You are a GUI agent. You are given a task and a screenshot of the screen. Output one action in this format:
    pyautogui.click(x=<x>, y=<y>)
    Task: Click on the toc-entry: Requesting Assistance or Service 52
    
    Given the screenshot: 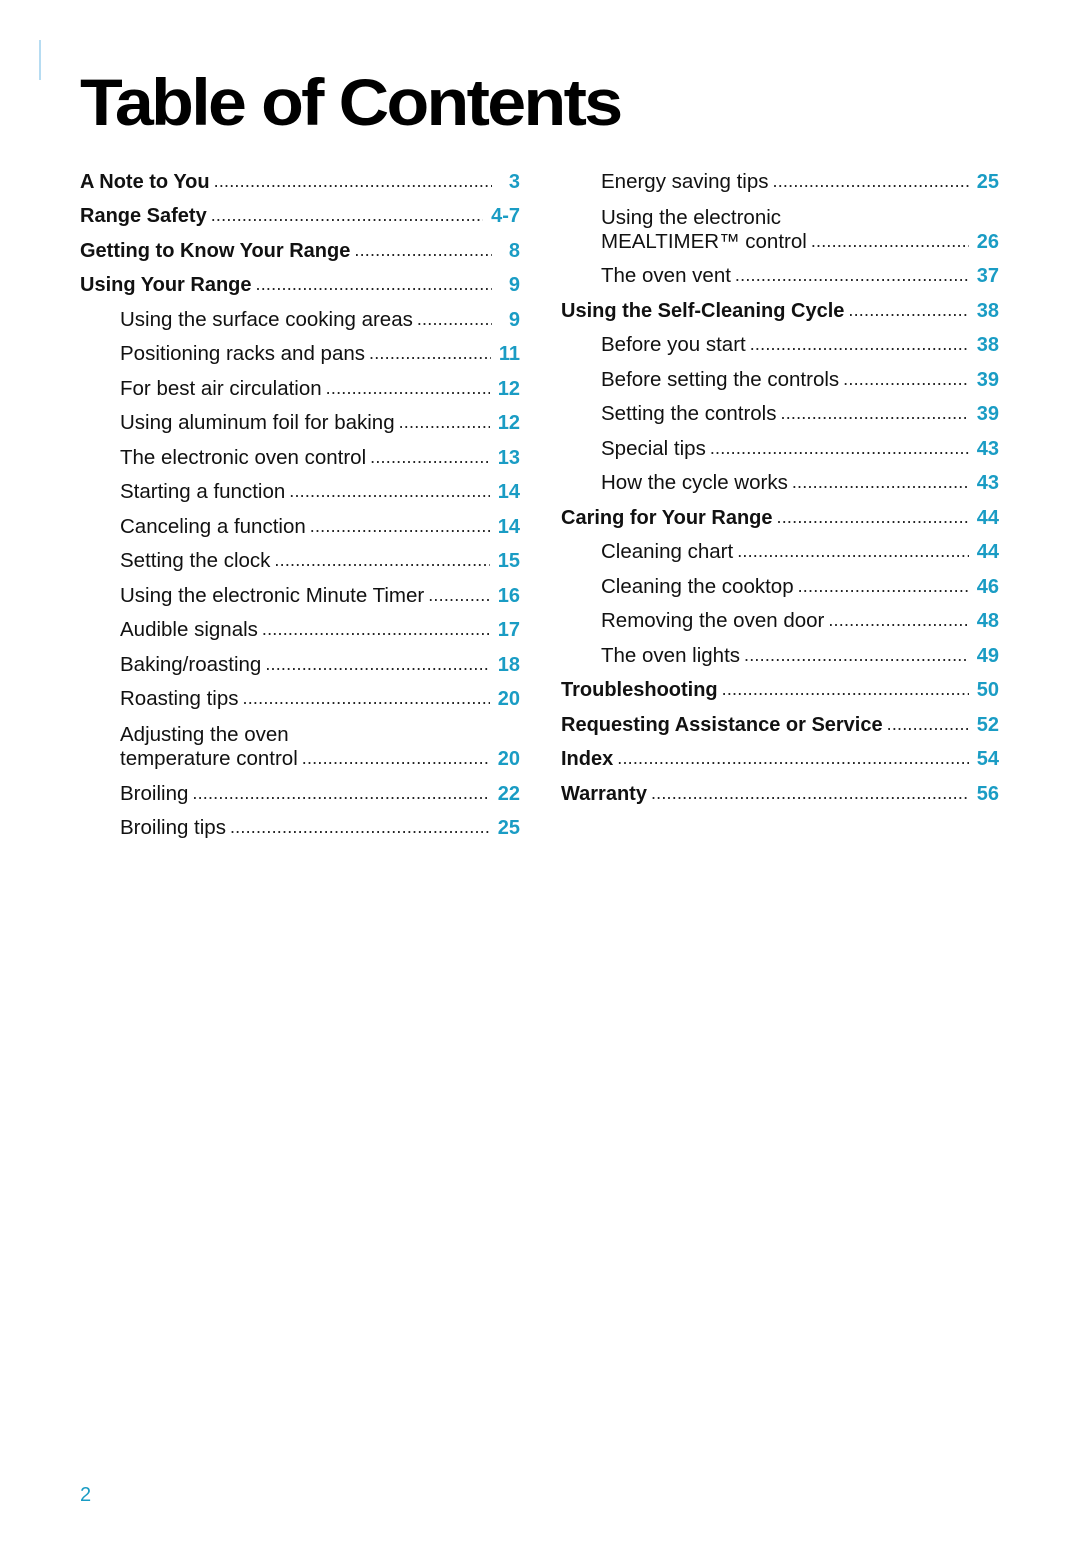 What is the action you would take?
    pyautogui.click(x=780, y=719)
    